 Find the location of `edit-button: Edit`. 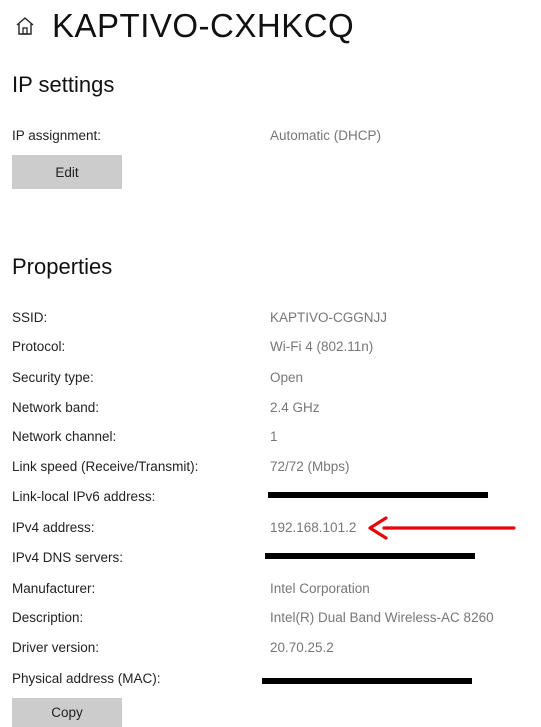

edit-button: Edit is located at coordinates (67, 172).